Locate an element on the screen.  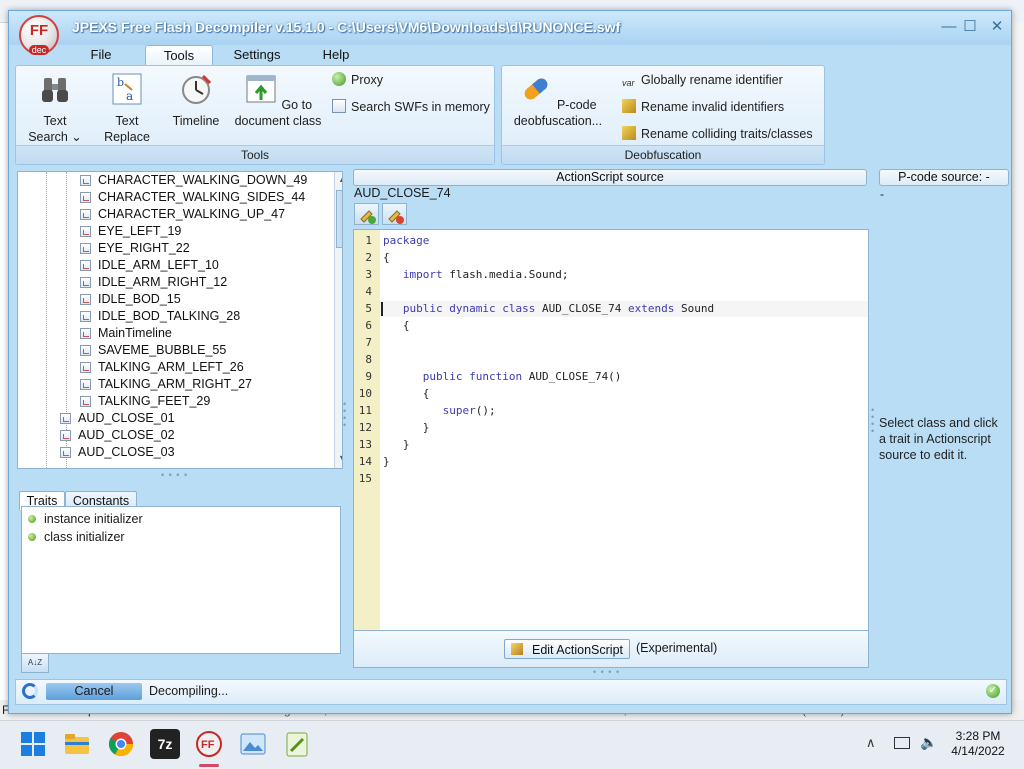
edit-actionscript-label: Edit ActionScript is located at coordinates (577, 650).